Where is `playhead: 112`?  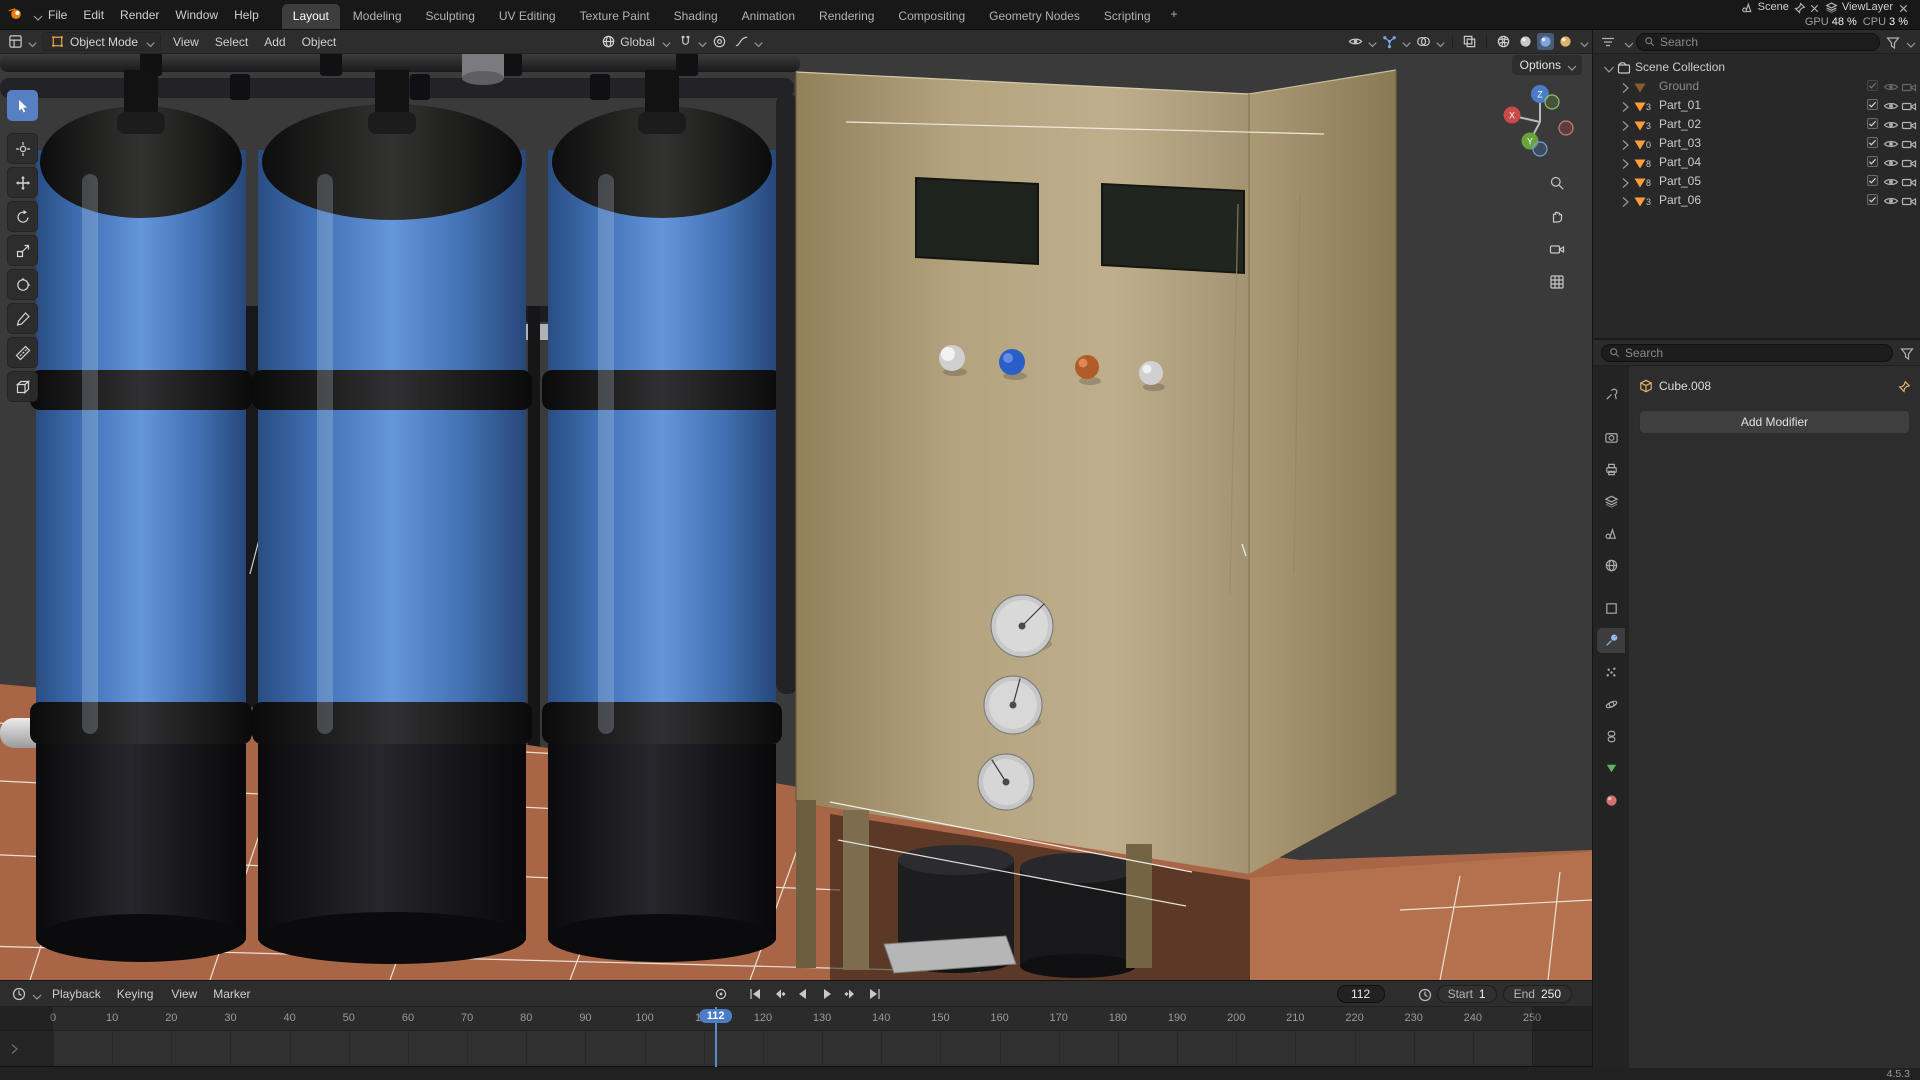 playhead: 112 is located at coordinates (715, 1037).